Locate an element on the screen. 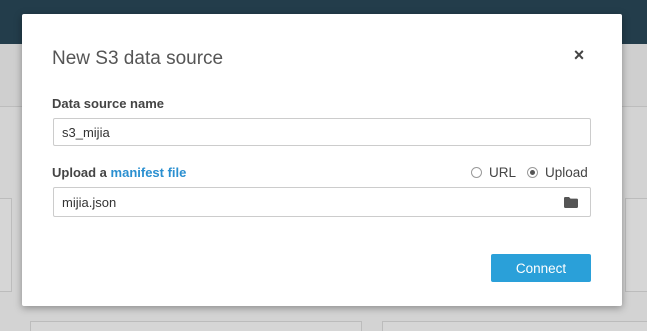 The image size is (647, 331). upload-manifest-label: Upload a manifest file is located at coordinates (119, 172).